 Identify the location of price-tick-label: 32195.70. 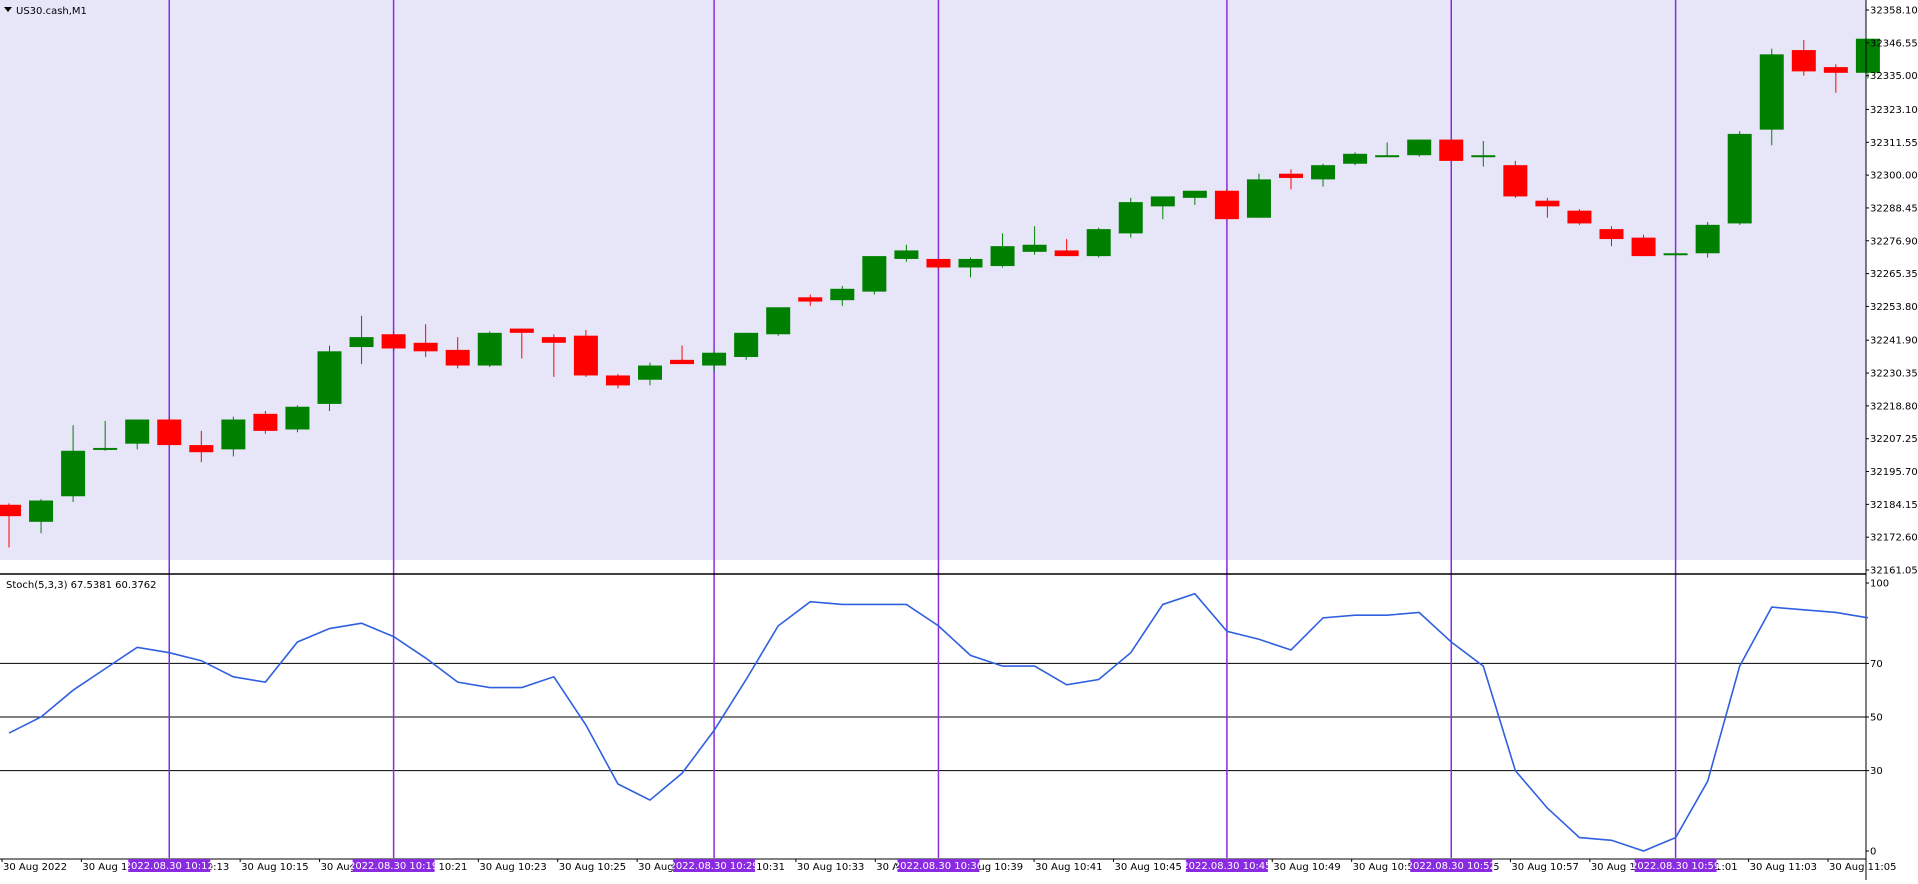
(1894, 472).